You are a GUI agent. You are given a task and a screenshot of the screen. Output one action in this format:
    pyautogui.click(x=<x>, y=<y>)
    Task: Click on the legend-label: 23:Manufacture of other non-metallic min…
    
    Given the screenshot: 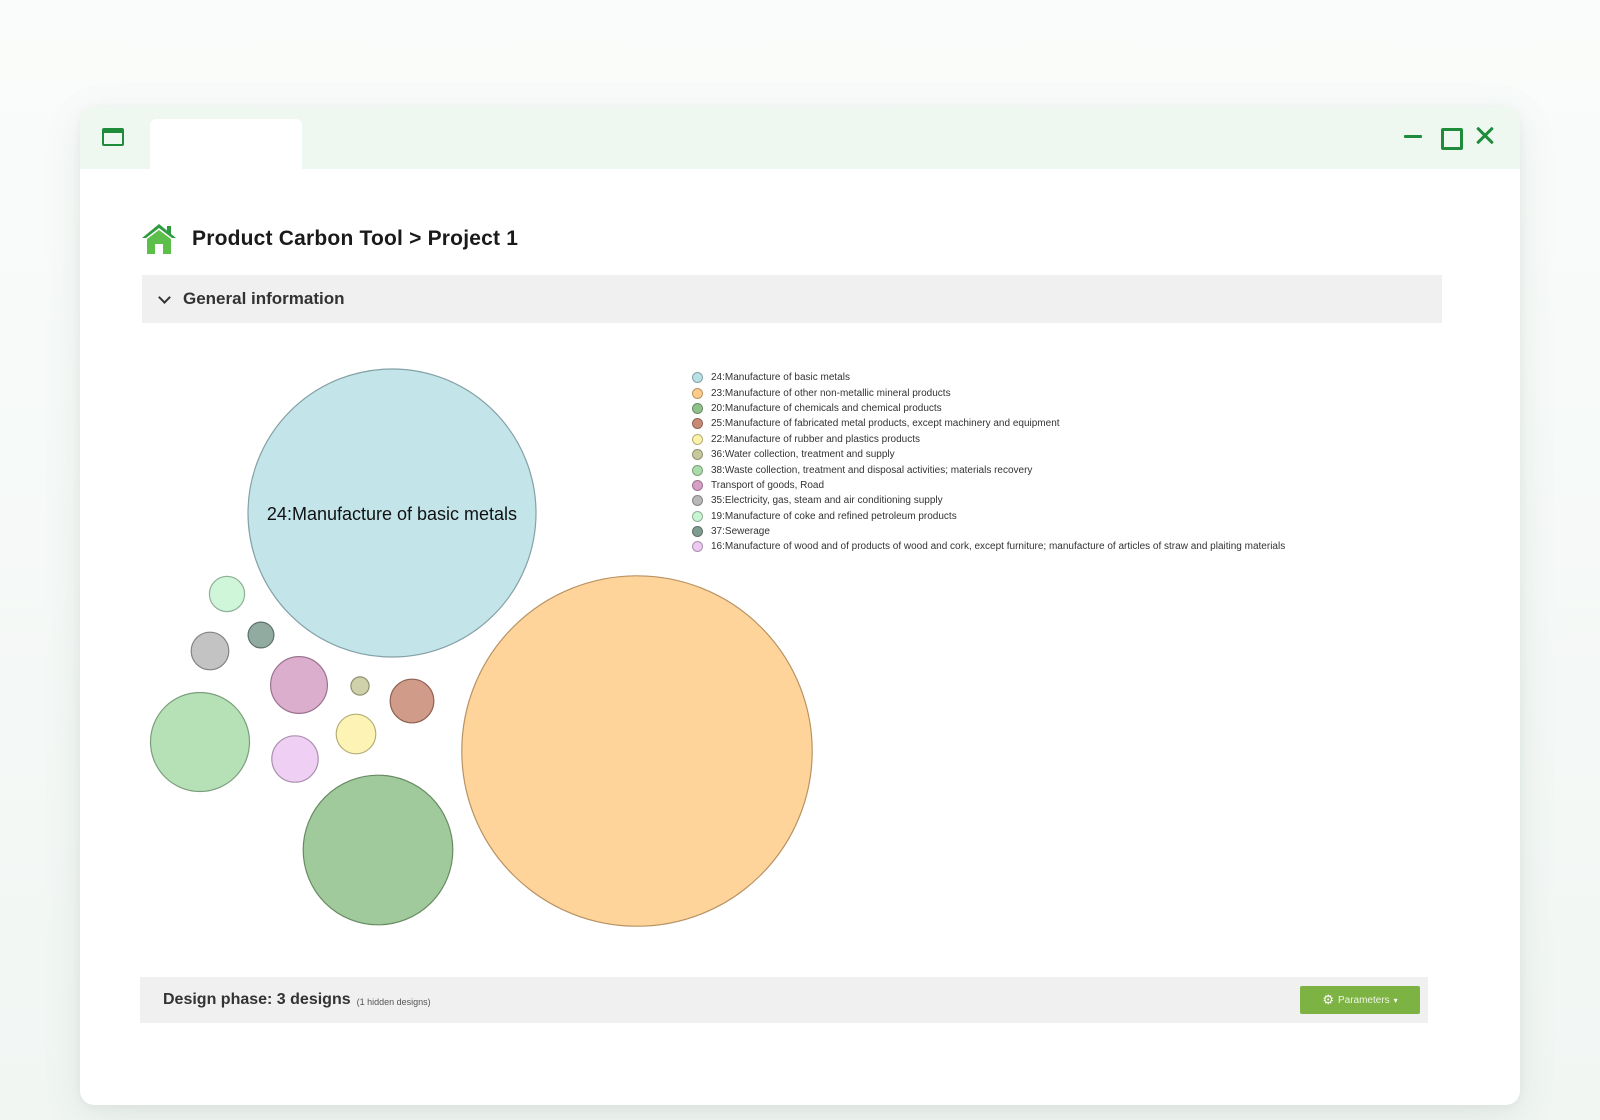 What is the action you would take?
    pyautogui.click(x=831, y=393)
    